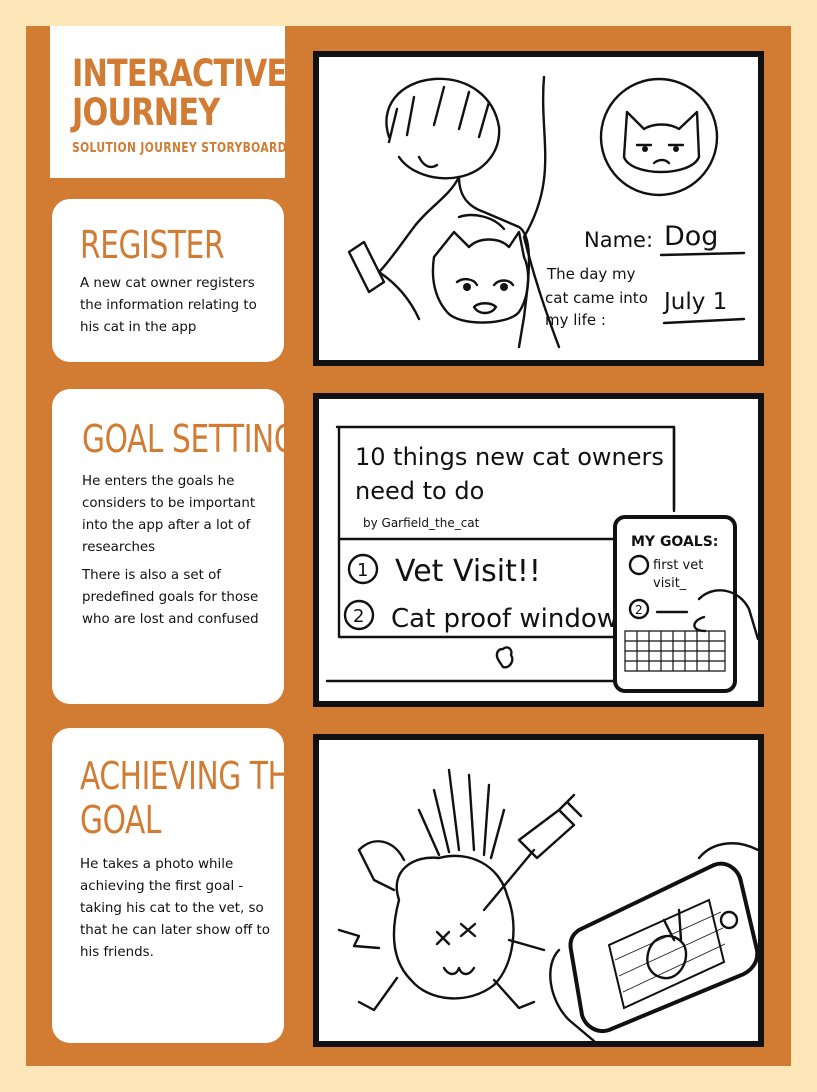 This screenshot has height=1092, width=817. Describe the element at coordinates (509, 457) in the screenshot. I see `article-title-line-1: 10 things new cat owners` at that location.